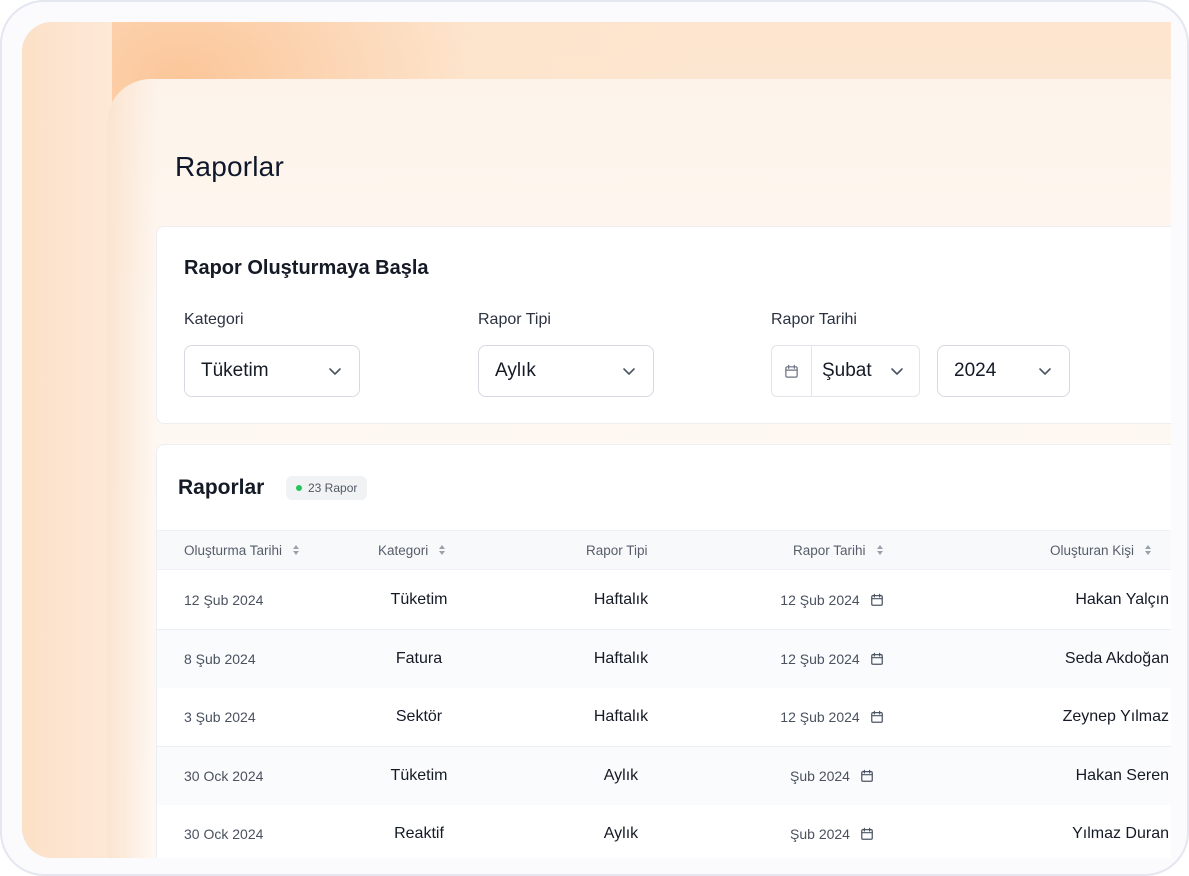 The width and height of the screenshot is (1189, 876). Describe the element at coordinates (229, 166) in the screenshot. I see `page-title: Raporlar` at that location.